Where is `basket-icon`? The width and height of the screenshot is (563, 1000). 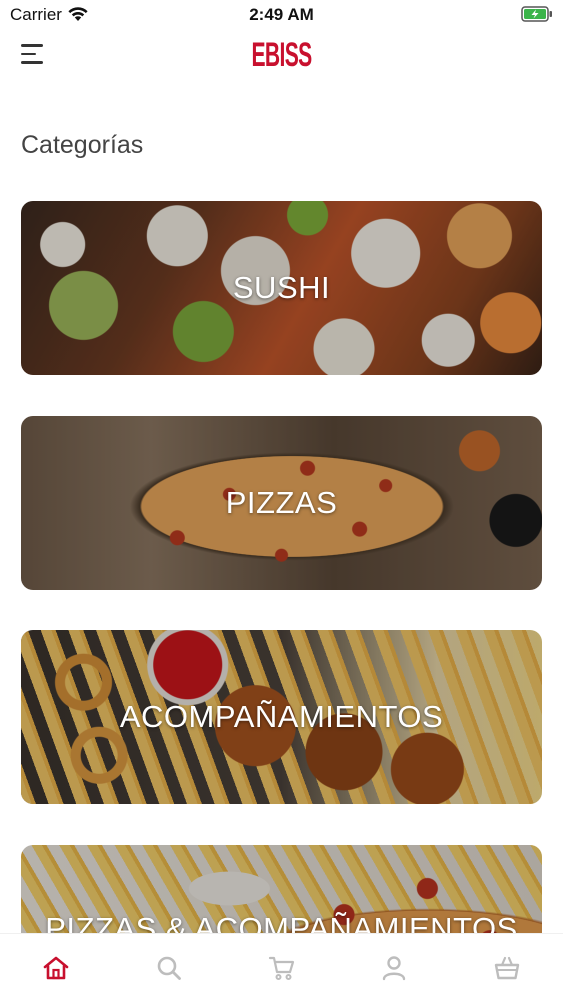
basket-icon is located at coordinates (507, 968).